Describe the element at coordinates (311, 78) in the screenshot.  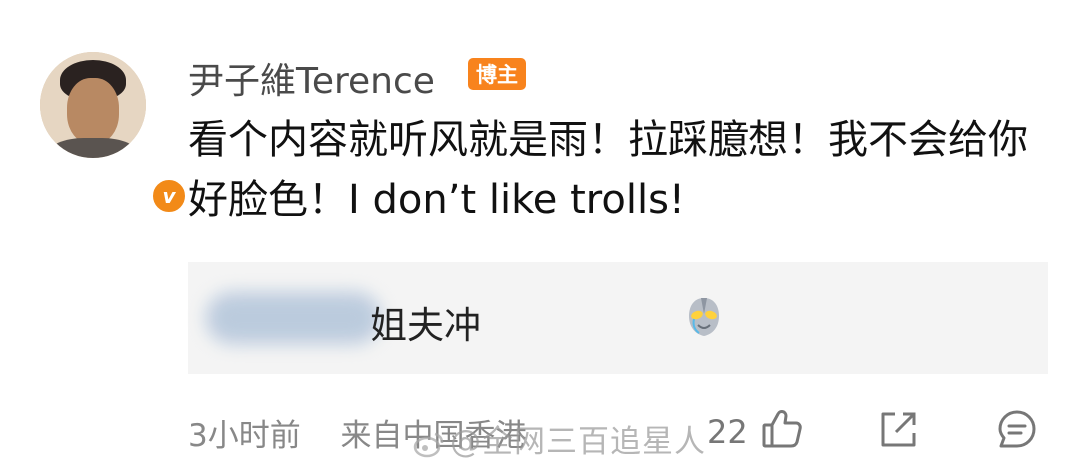
I see `username: 尹子維Terence` at that location.